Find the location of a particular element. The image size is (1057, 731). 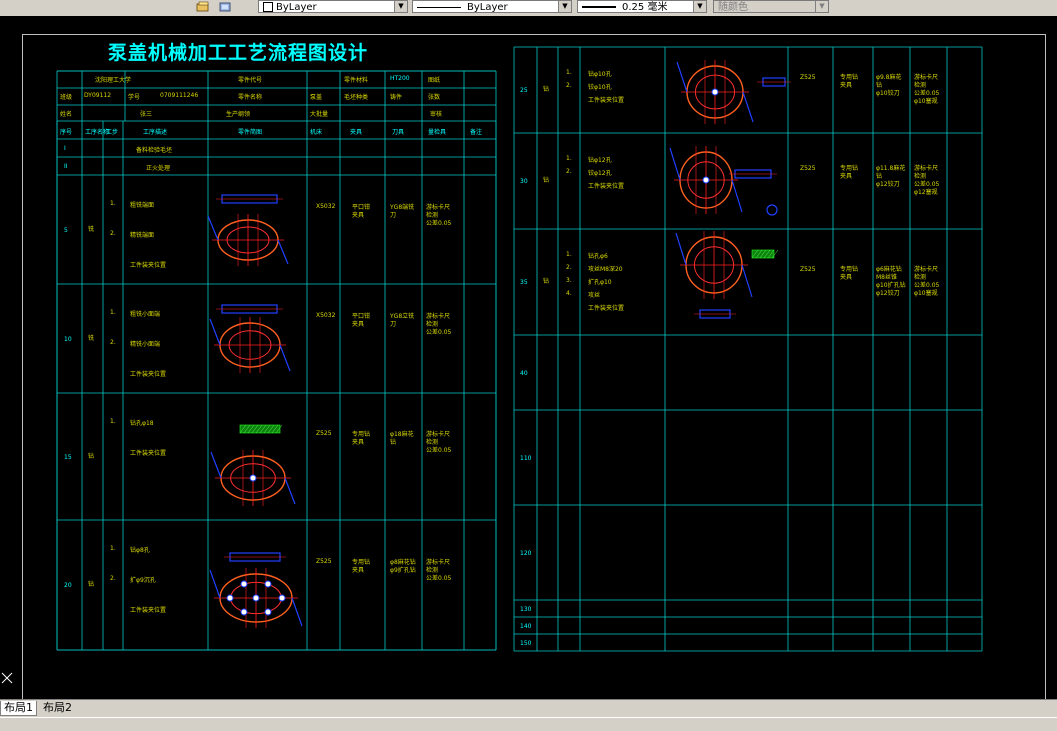

row-desc: 正火处理 is located at coordinates (158, 168).